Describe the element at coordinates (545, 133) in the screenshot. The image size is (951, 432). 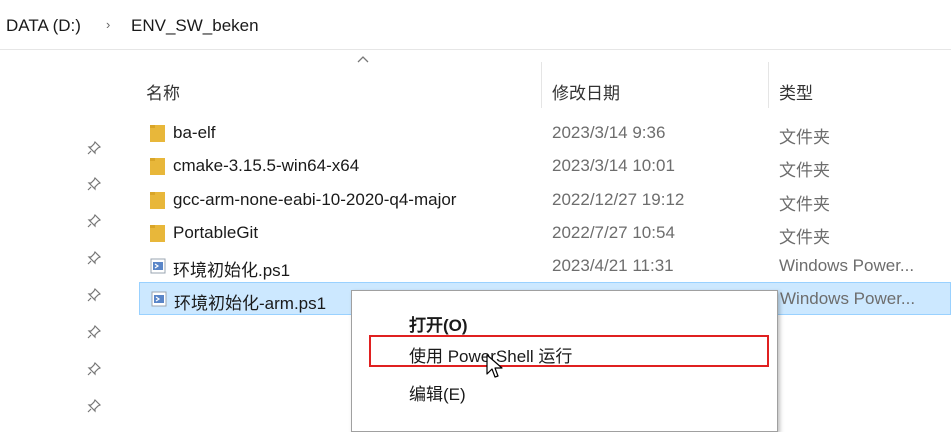
I see `file-row: ba-elf 2023/3/14 9:36 文件夹` at that location.